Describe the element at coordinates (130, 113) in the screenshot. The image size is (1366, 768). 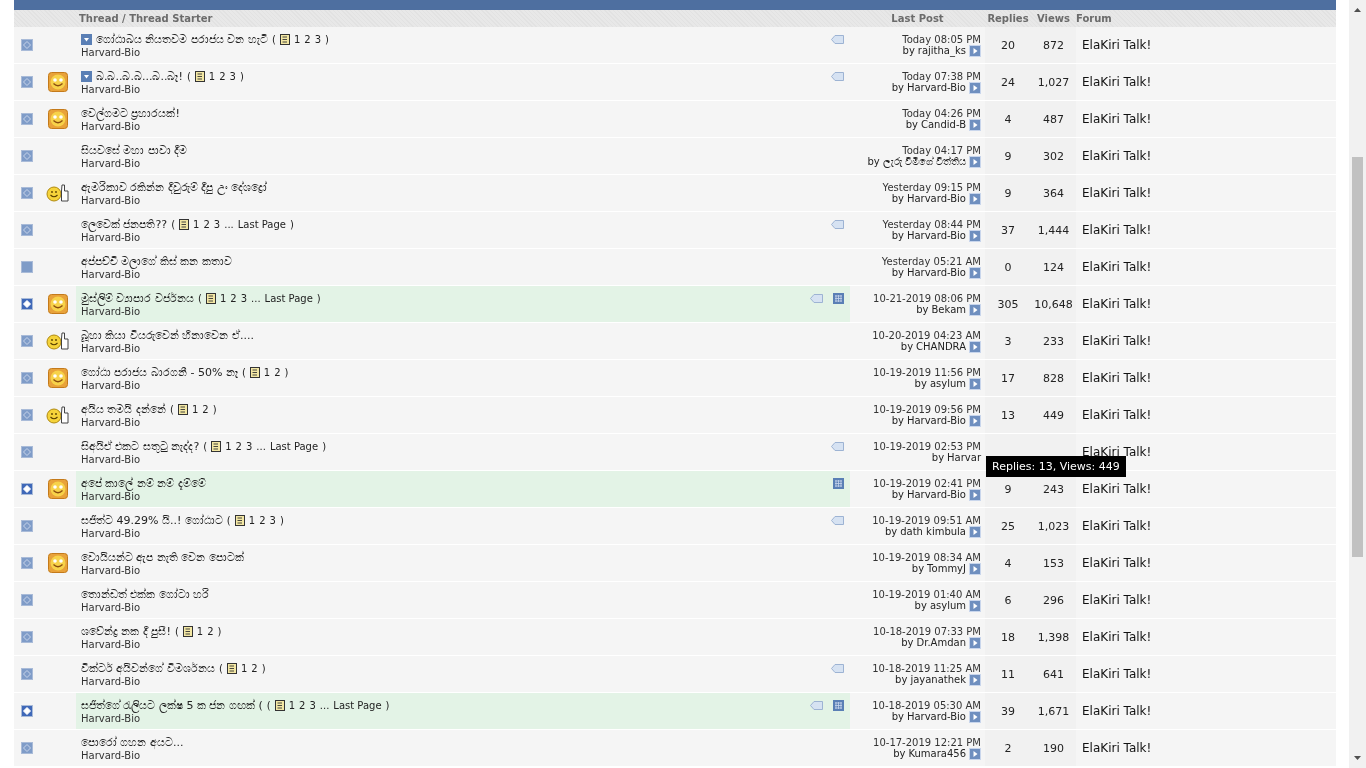
I see `thread-title-link: වෙල්ගමට ප්‍රහාරයක්!` at that location.